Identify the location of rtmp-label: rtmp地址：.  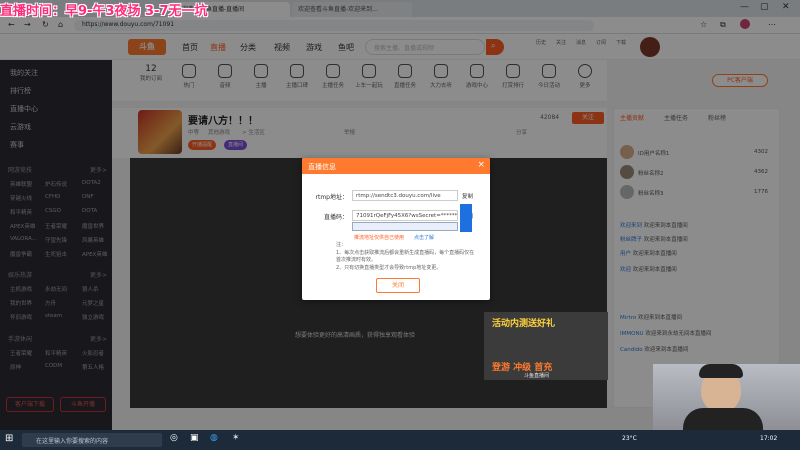
(331, 197).